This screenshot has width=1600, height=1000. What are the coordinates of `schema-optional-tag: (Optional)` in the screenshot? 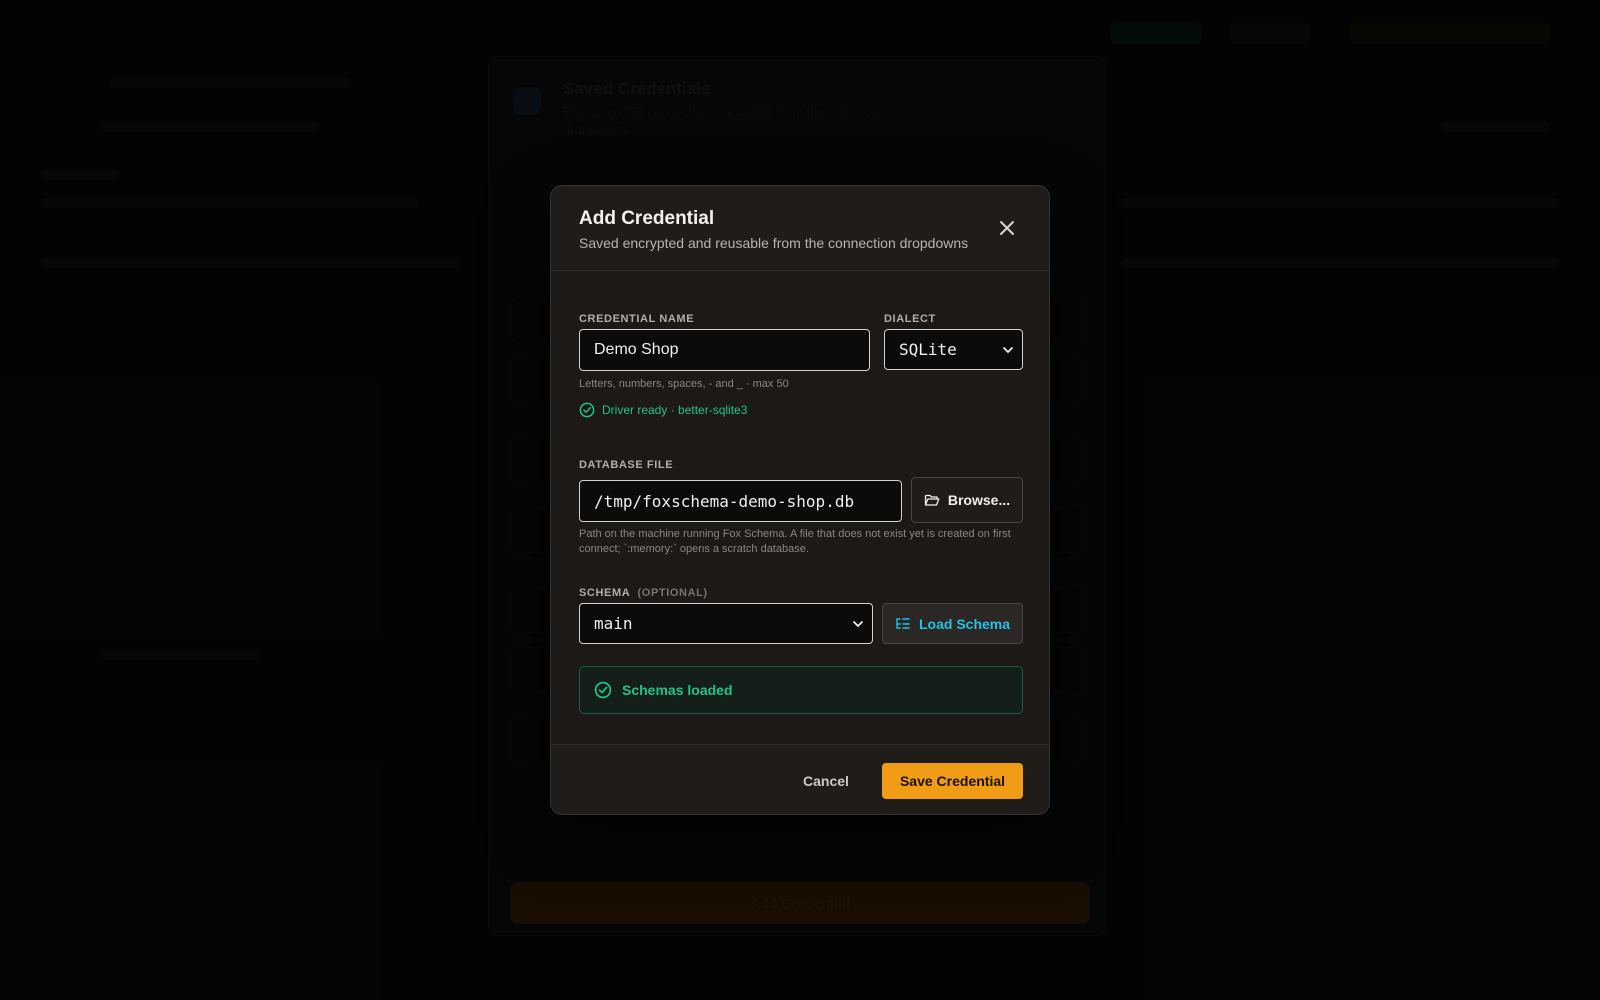 It's located at (672, 593).